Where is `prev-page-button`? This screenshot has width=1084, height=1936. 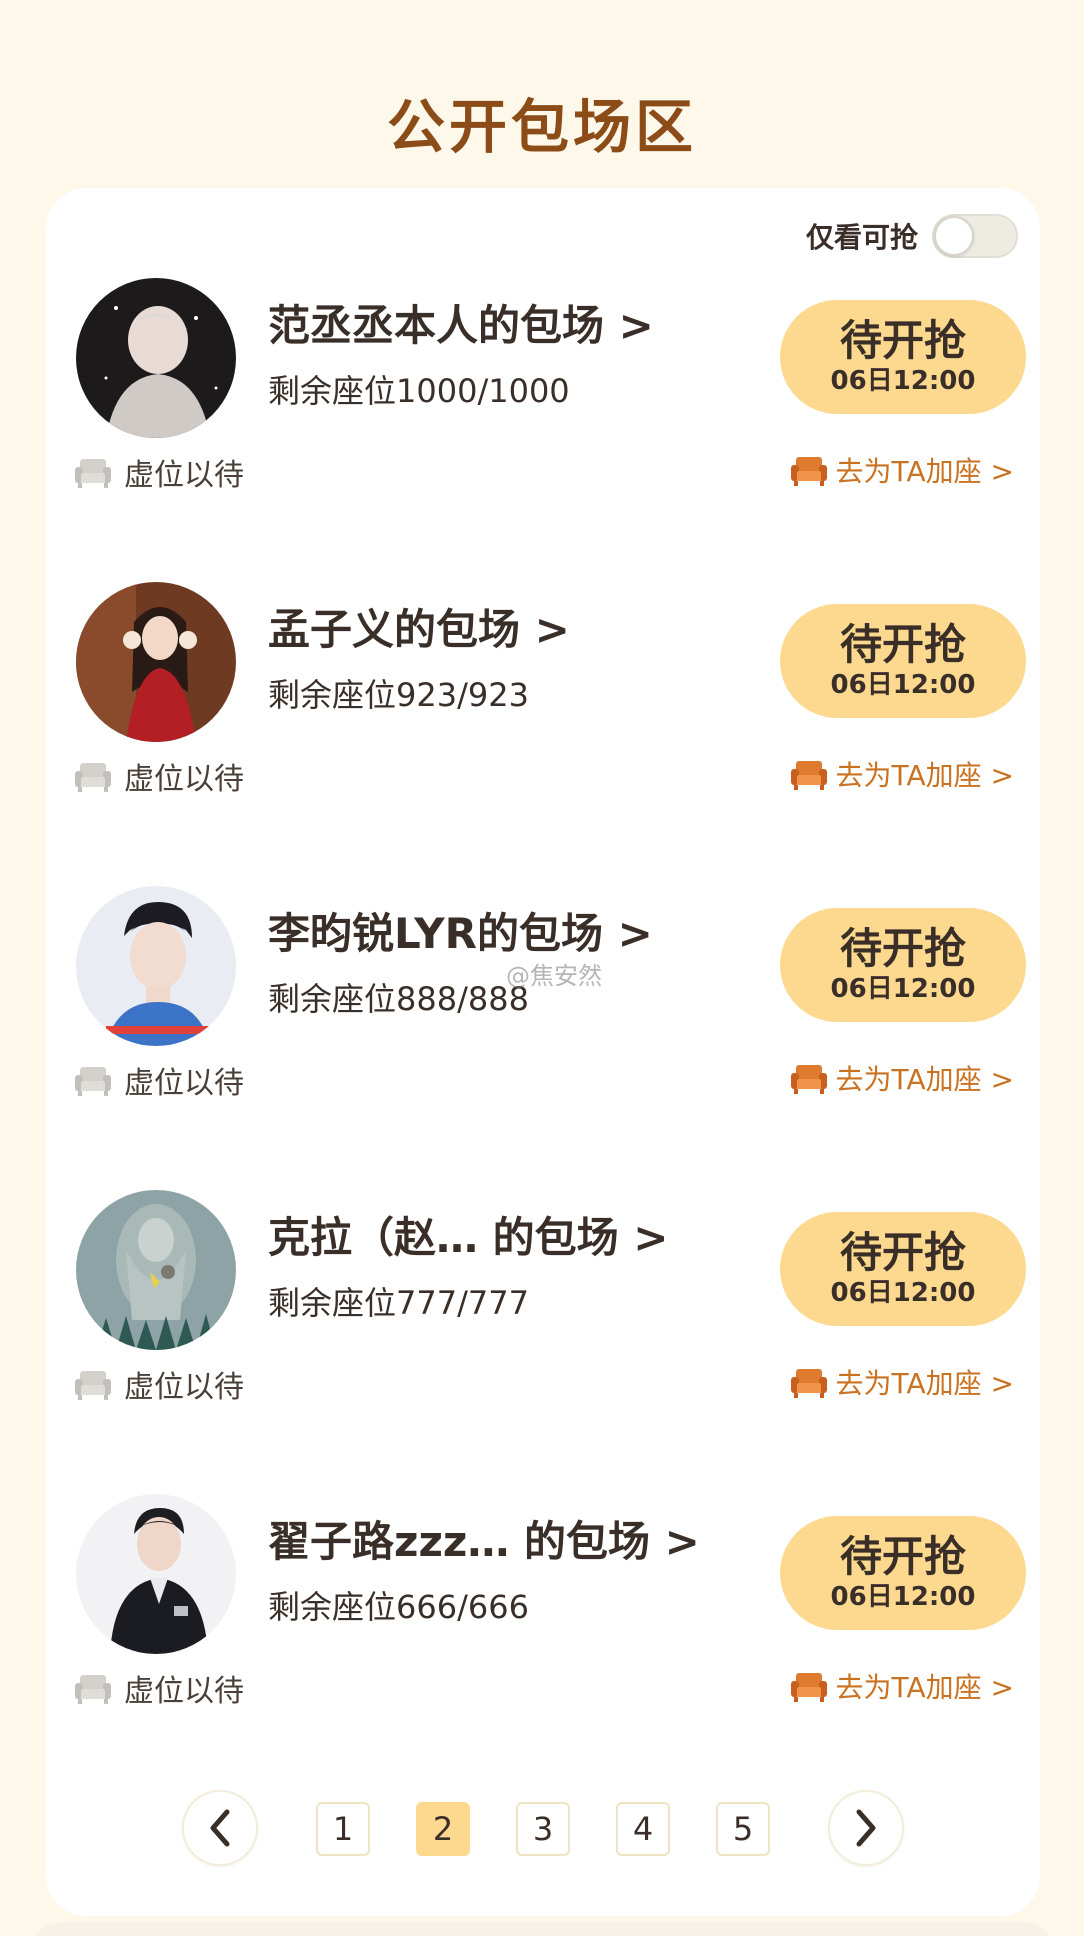
prev-page-button is located at coordinates (220, 1828).